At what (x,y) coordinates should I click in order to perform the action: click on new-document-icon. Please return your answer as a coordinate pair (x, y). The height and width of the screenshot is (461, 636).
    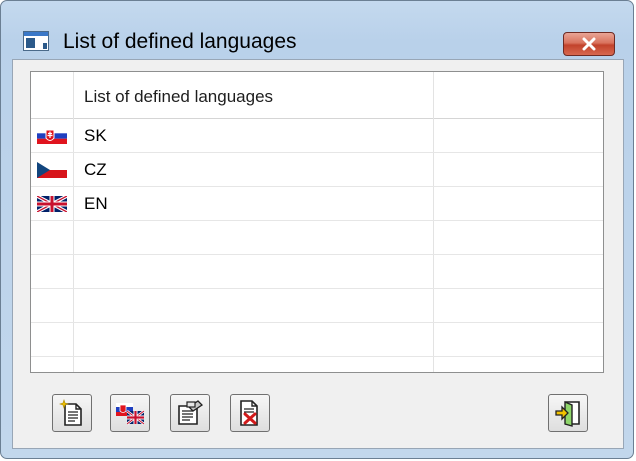
    Looking at the image, I should click on (70, 412).